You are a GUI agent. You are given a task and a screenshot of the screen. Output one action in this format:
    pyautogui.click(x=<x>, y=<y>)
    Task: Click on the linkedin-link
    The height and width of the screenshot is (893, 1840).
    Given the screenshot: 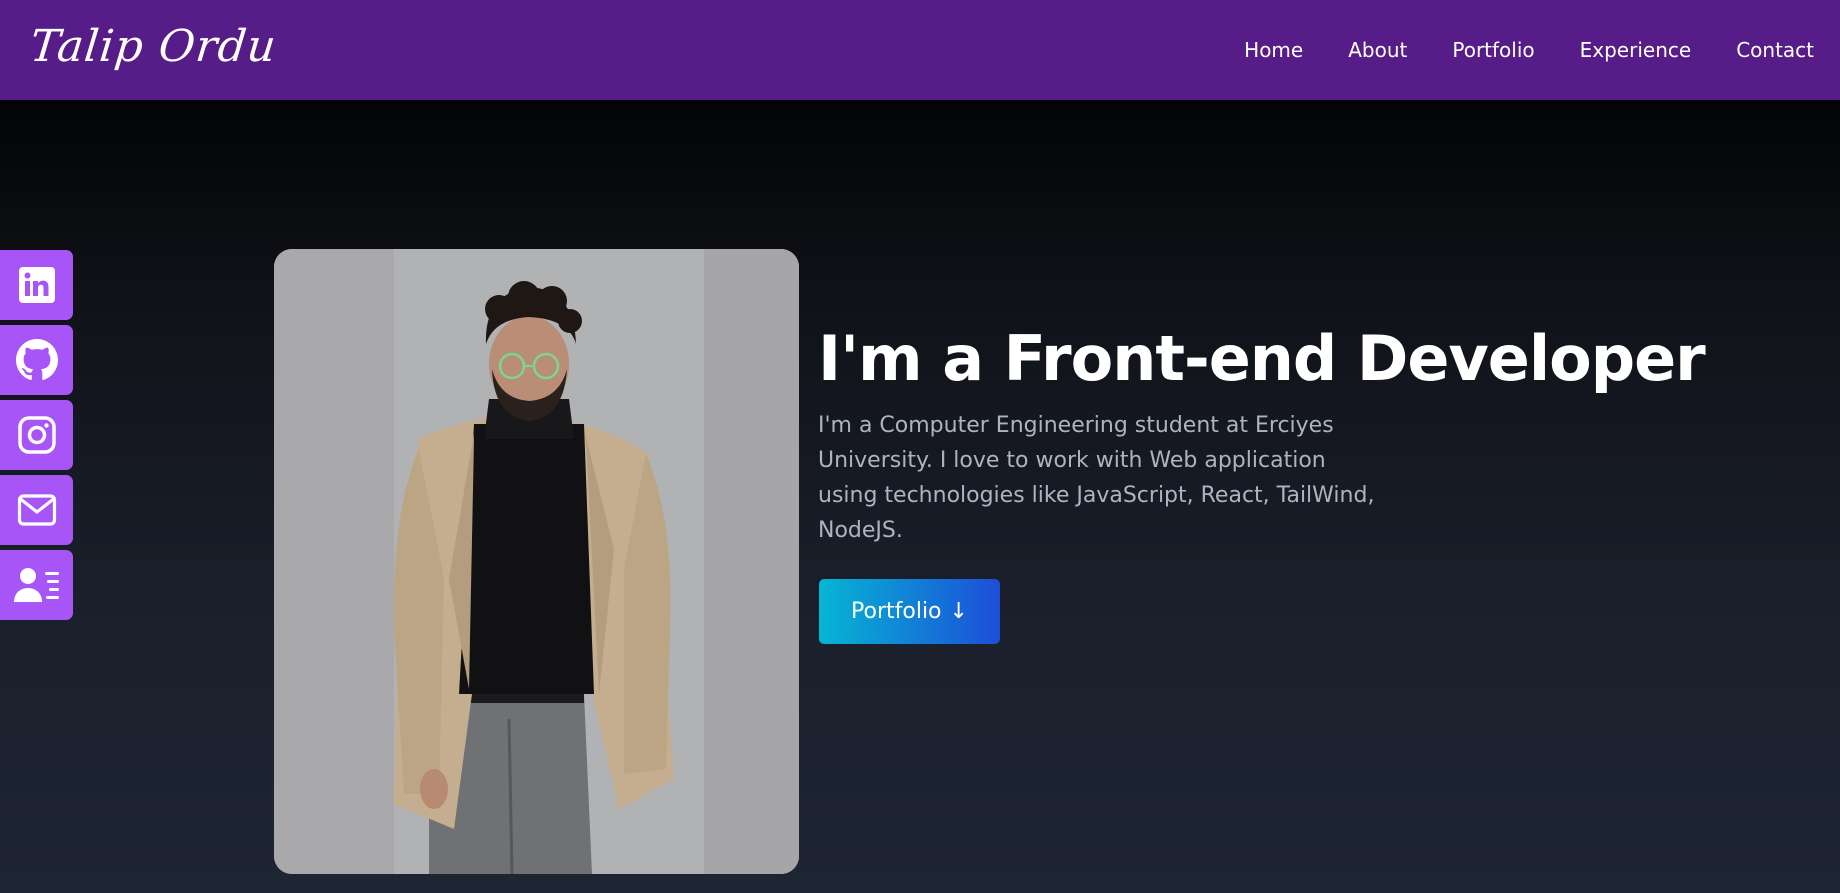 What is the action you would take?
    pyautogui.click(x=36, y=285)
    